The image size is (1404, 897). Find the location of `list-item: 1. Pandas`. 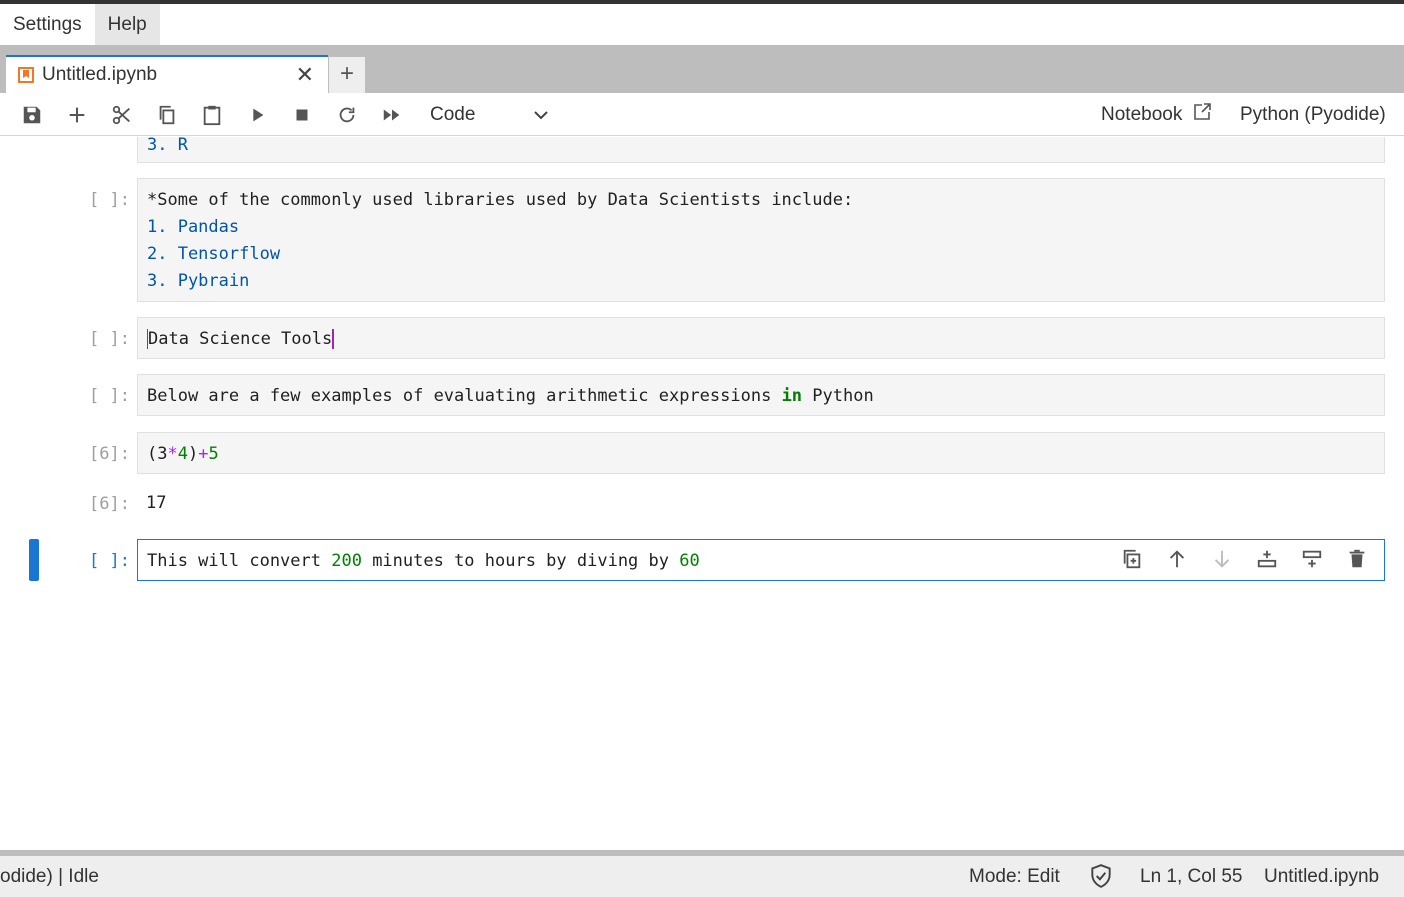

list-item: 1. Pandas is located at coordinates (193, 227).